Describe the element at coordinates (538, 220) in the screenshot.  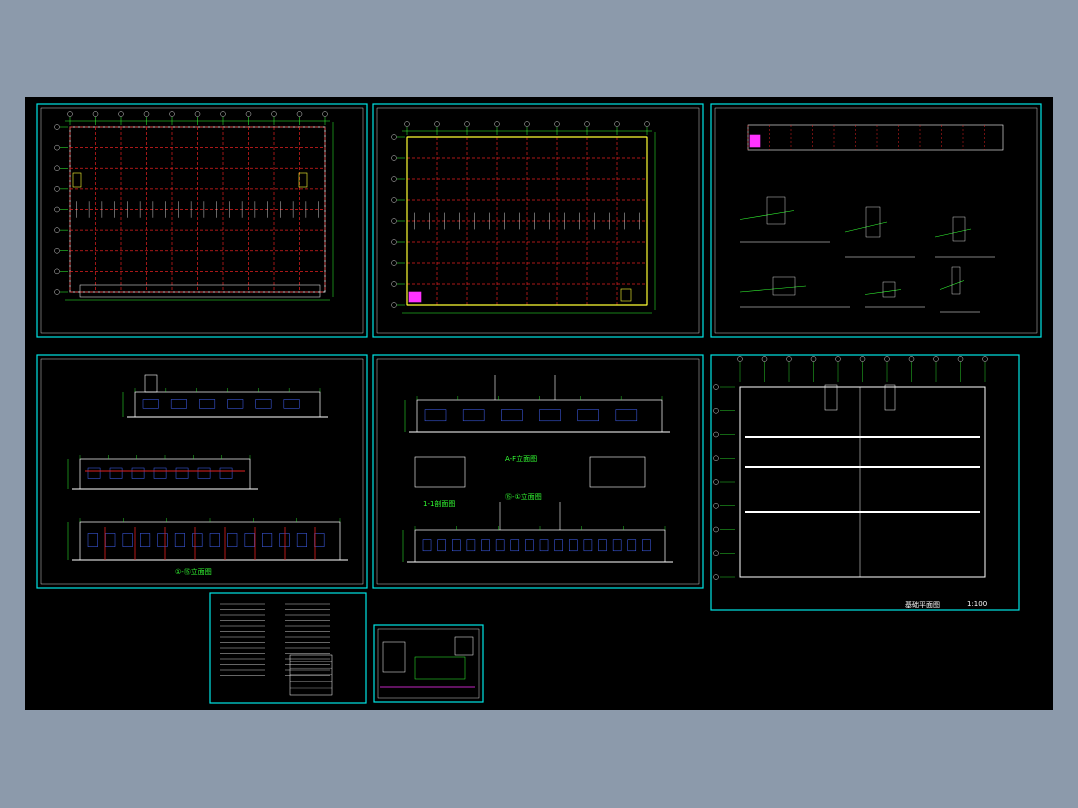
I see `sheet-roof-plan` at that location.